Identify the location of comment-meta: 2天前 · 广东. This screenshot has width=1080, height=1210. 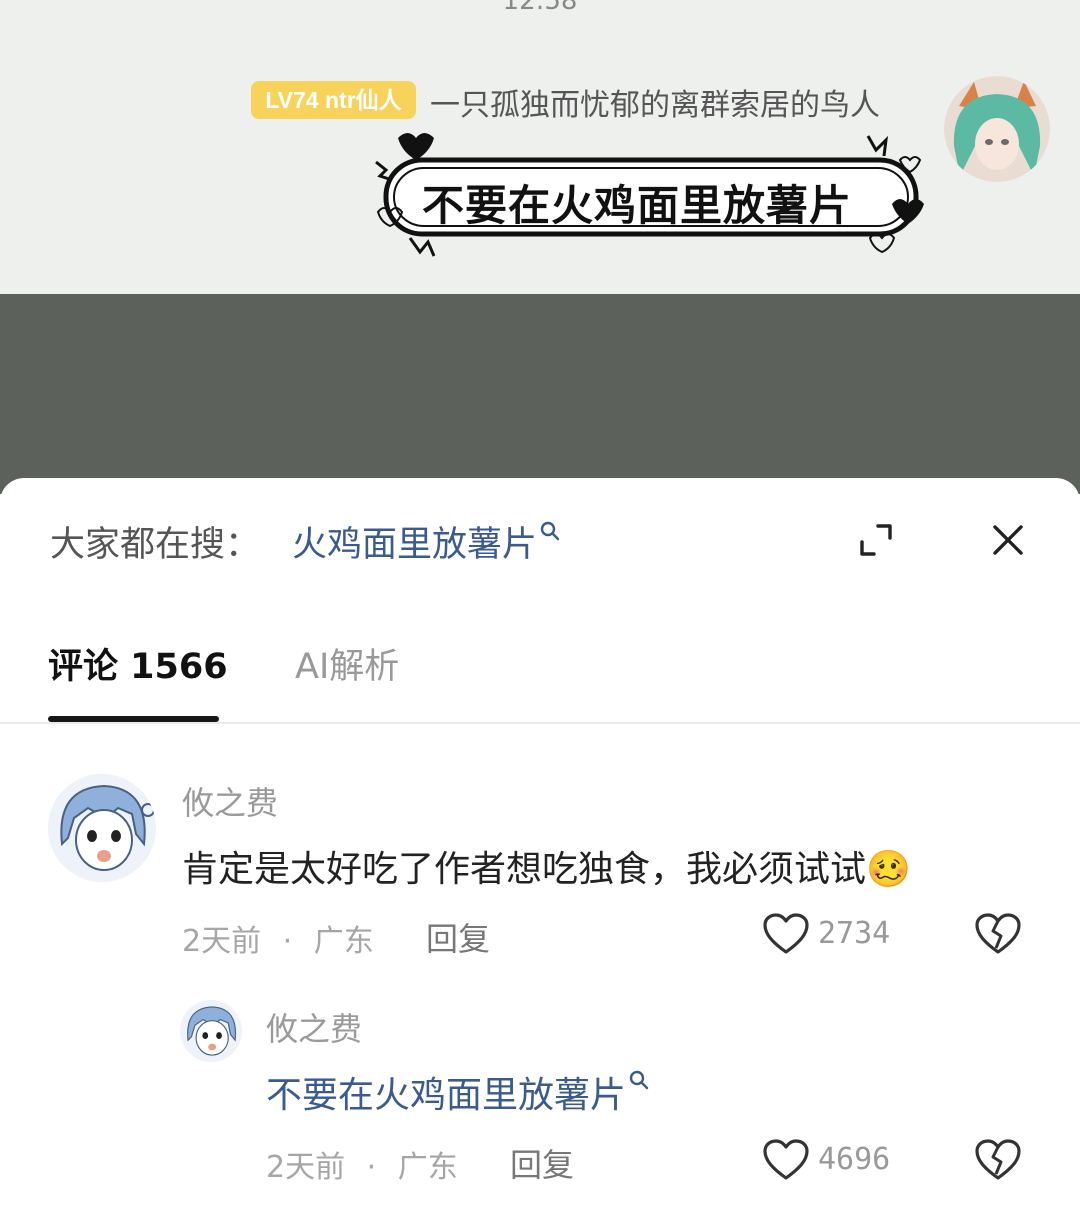
(278, 938).